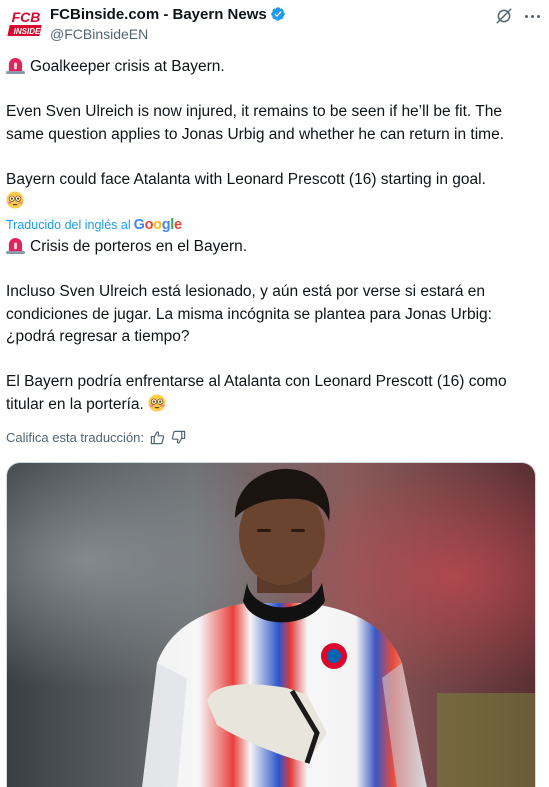 The image size is (549, 787). I want to click on translation-note: Traducido del inglés al Google, so click(94, 225).